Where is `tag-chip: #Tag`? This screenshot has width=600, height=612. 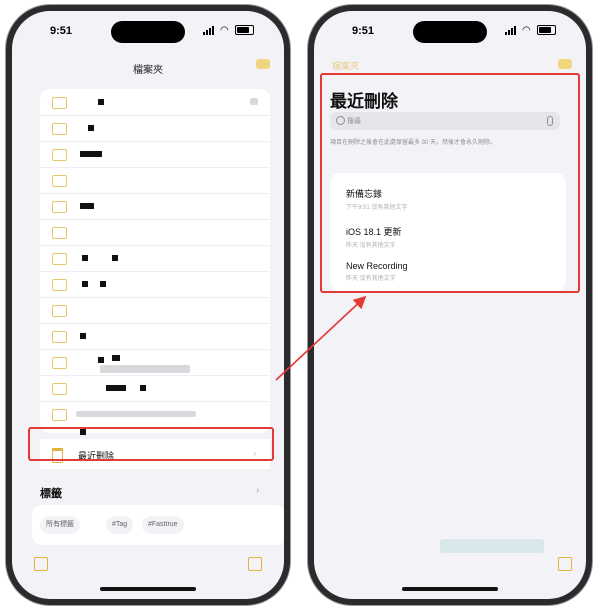 tag-chip: #Tag is located at coordinates (120, 525).